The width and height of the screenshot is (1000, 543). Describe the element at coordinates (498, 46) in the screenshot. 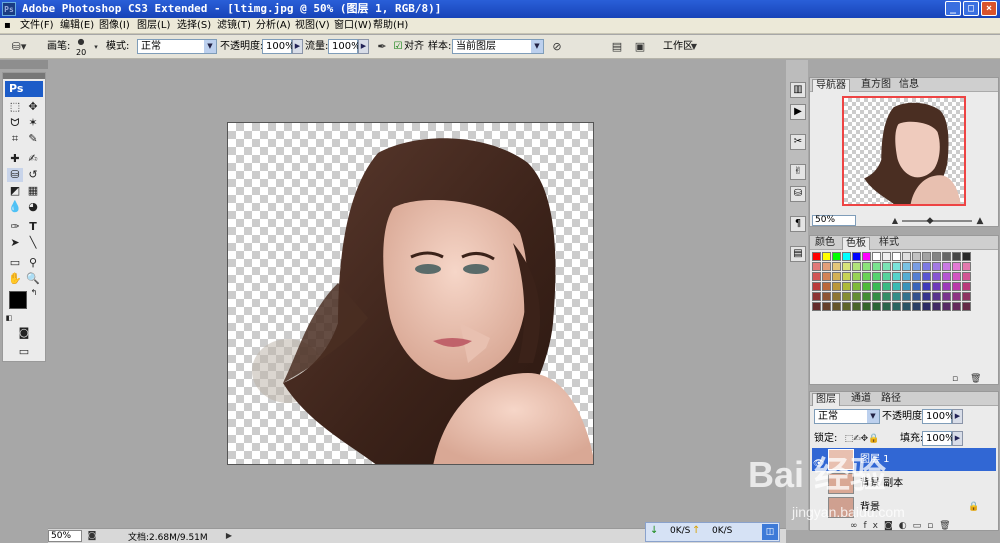

I see `sample-select: 当前图层 ▼` at that location.